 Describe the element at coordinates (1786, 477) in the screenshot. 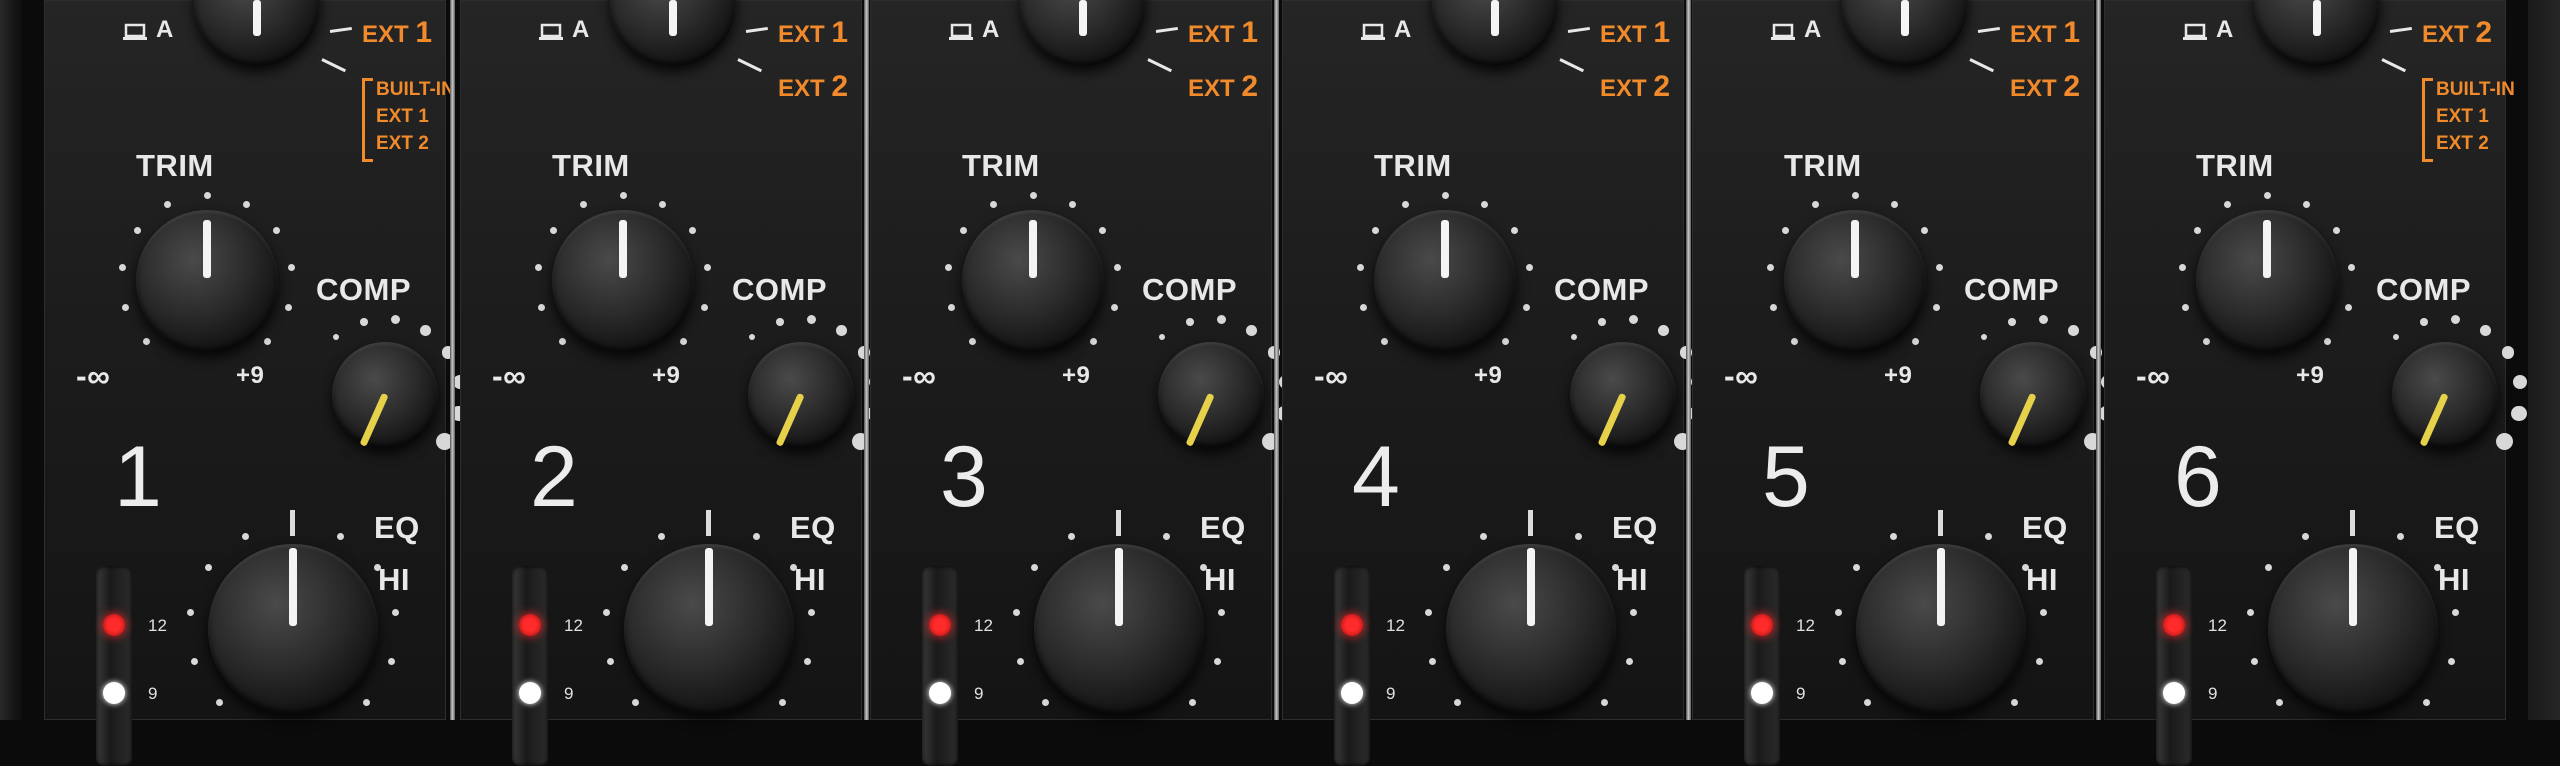

I see `channel-number: 5` at that location.